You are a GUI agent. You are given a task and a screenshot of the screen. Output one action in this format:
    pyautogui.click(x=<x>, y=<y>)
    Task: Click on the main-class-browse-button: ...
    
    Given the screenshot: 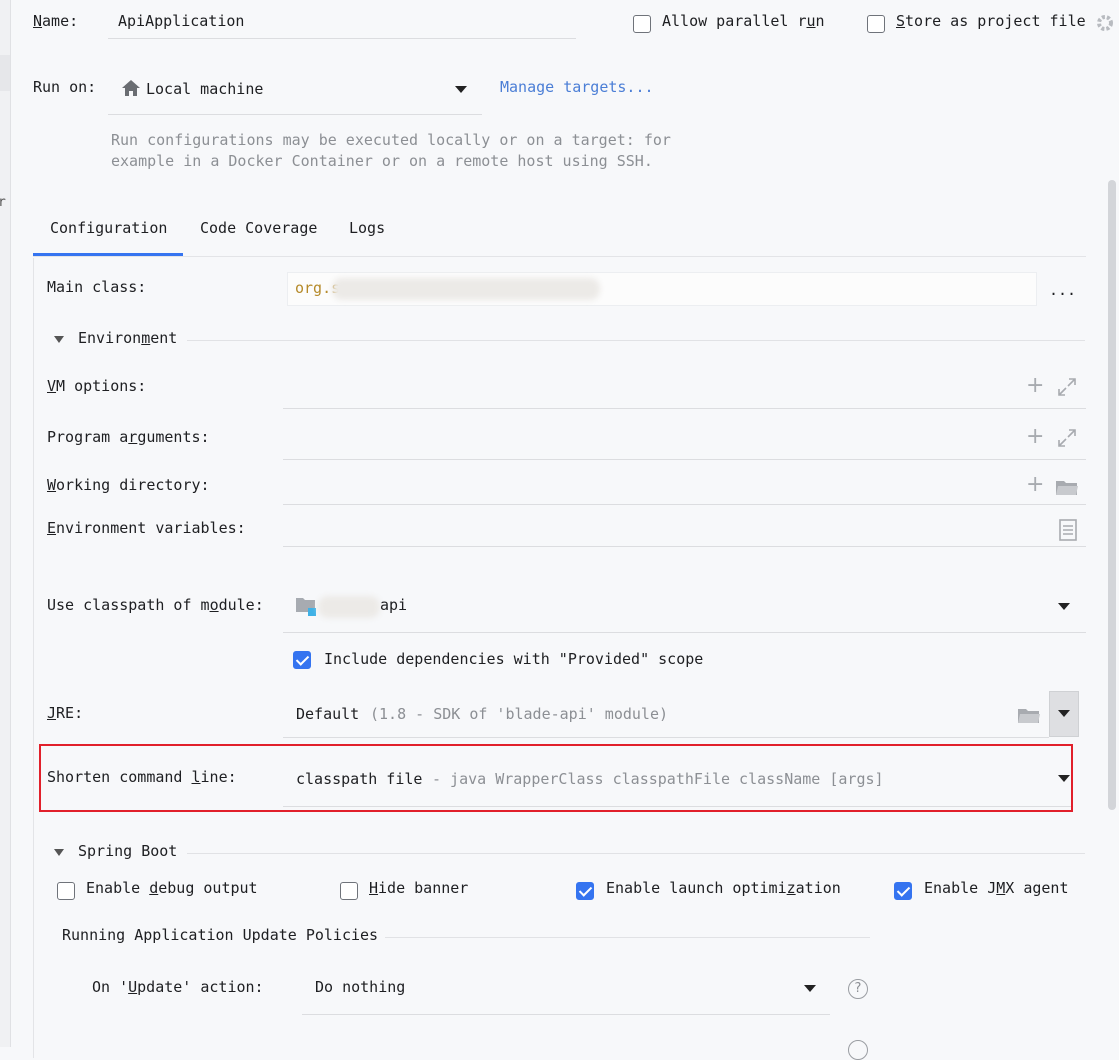 What is the action you would take?
    pyautogui.click(x=1062, y=290)
    